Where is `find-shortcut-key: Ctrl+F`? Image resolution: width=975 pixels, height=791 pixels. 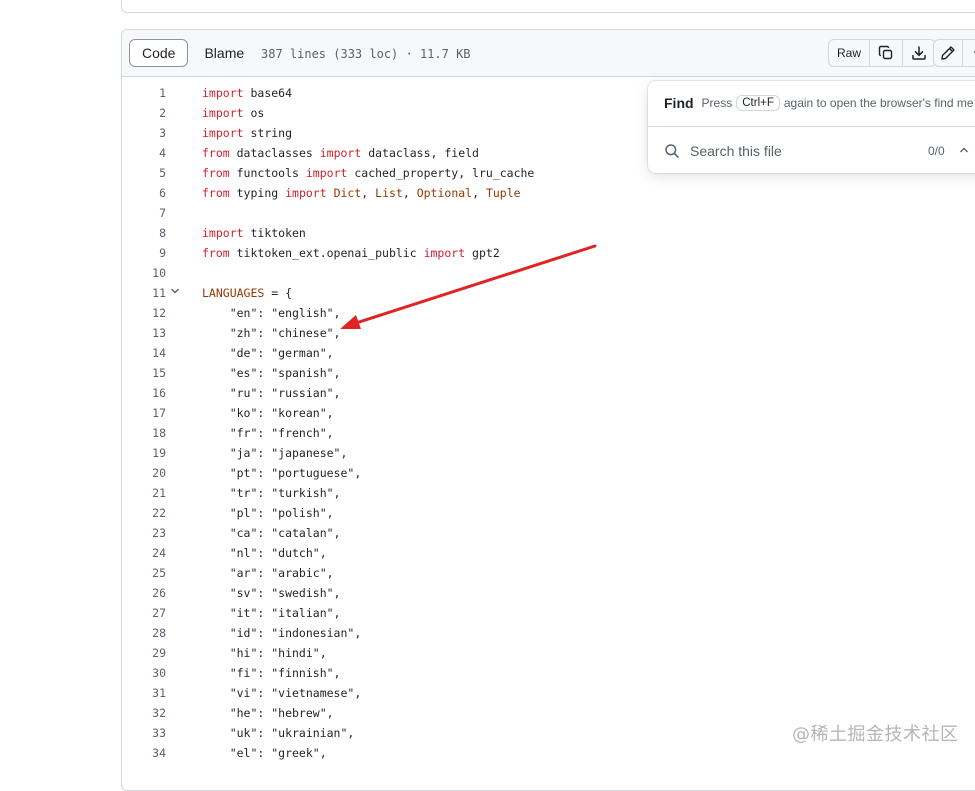 find-shortcut-key: Ctrl+F is located at coordinates (758, 103).